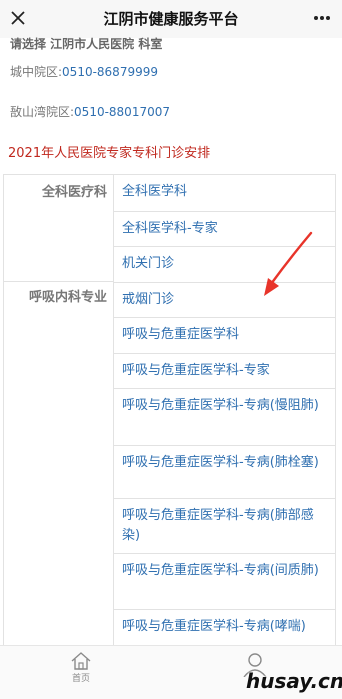 This screenshot has height=699, width=342. What do you see at coordinates (80, 679) in the screenshot?
I see `nav-home-label: 首页` at bounding box center [80, 679].